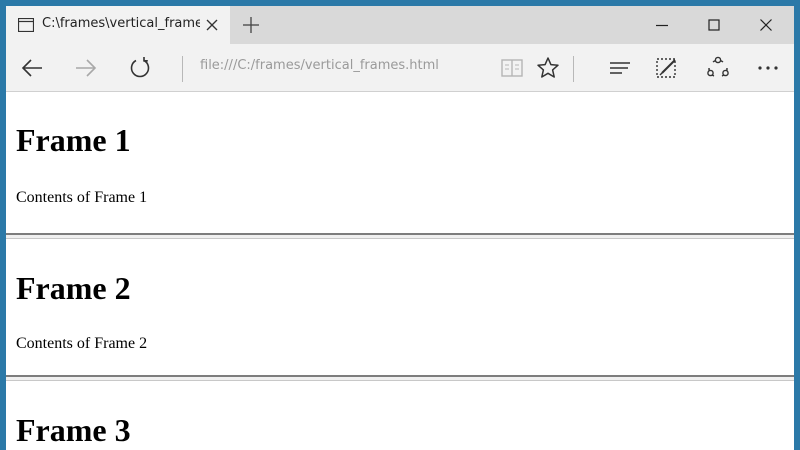  What do you see at coordinates (182, 69) in the screenshot?
I see `address-separator` at bounding box center [182, 69].